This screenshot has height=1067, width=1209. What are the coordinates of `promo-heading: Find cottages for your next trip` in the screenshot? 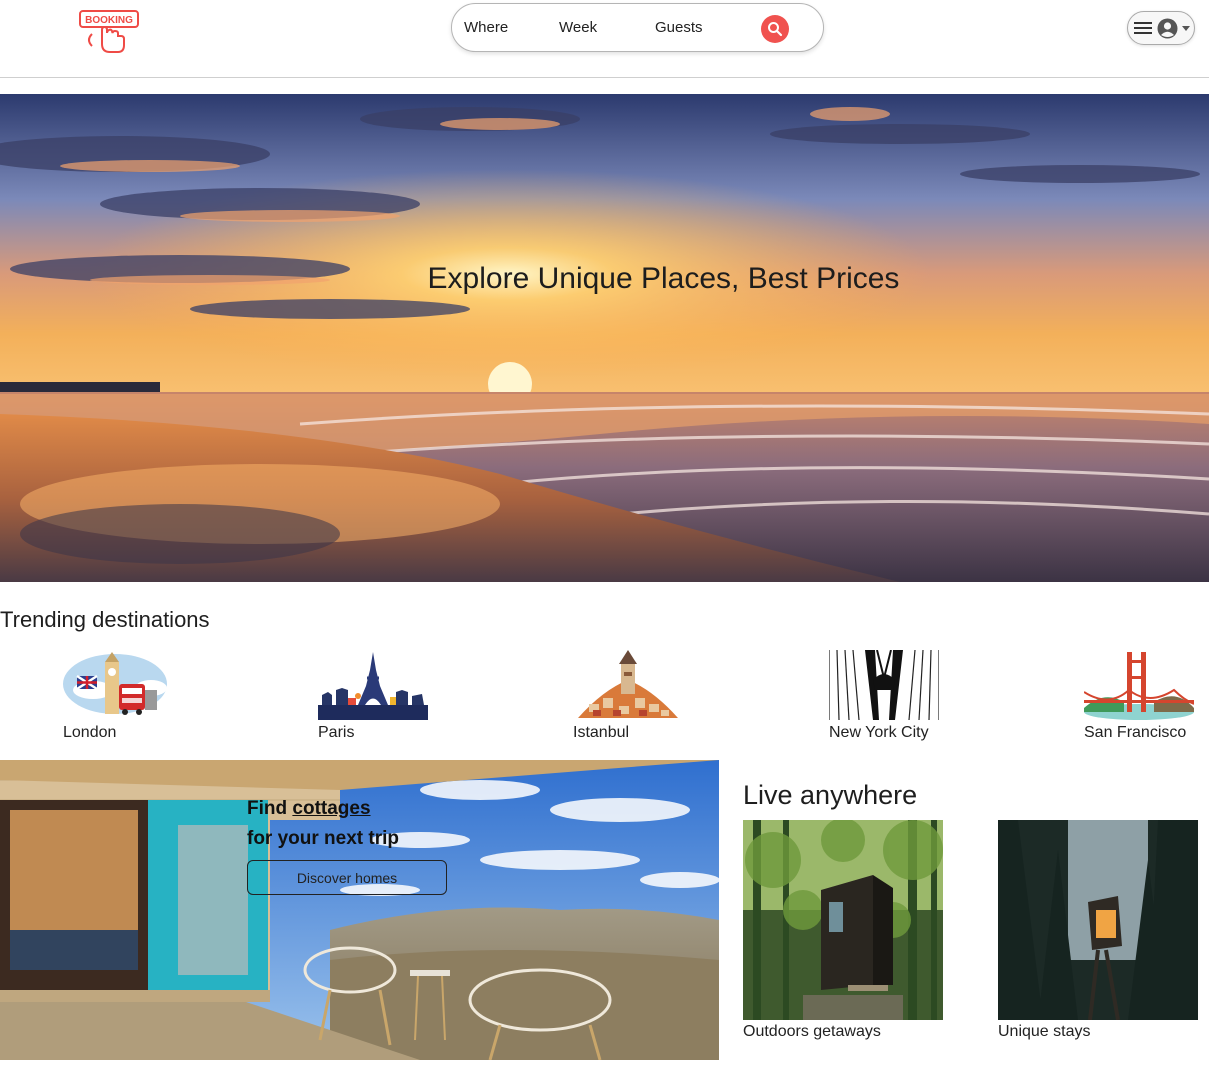 It's located at (323, 824).